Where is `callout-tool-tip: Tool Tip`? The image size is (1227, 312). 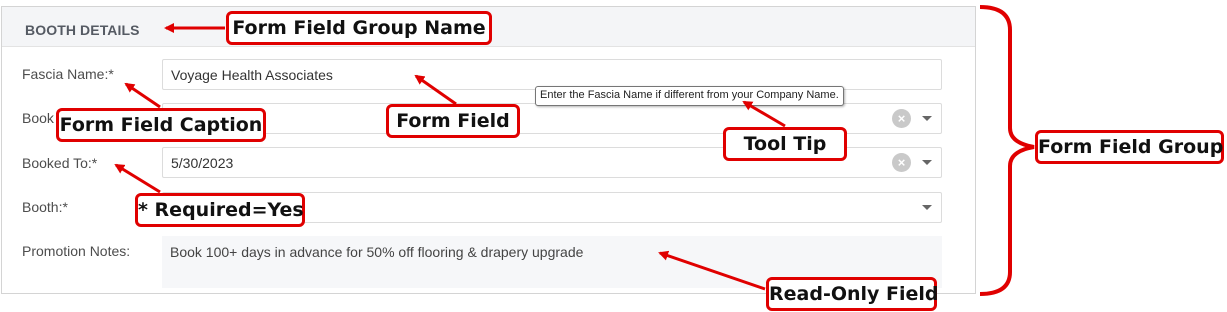 callout-tool-tip: Tool Tip is located at coordinates (785, 144).